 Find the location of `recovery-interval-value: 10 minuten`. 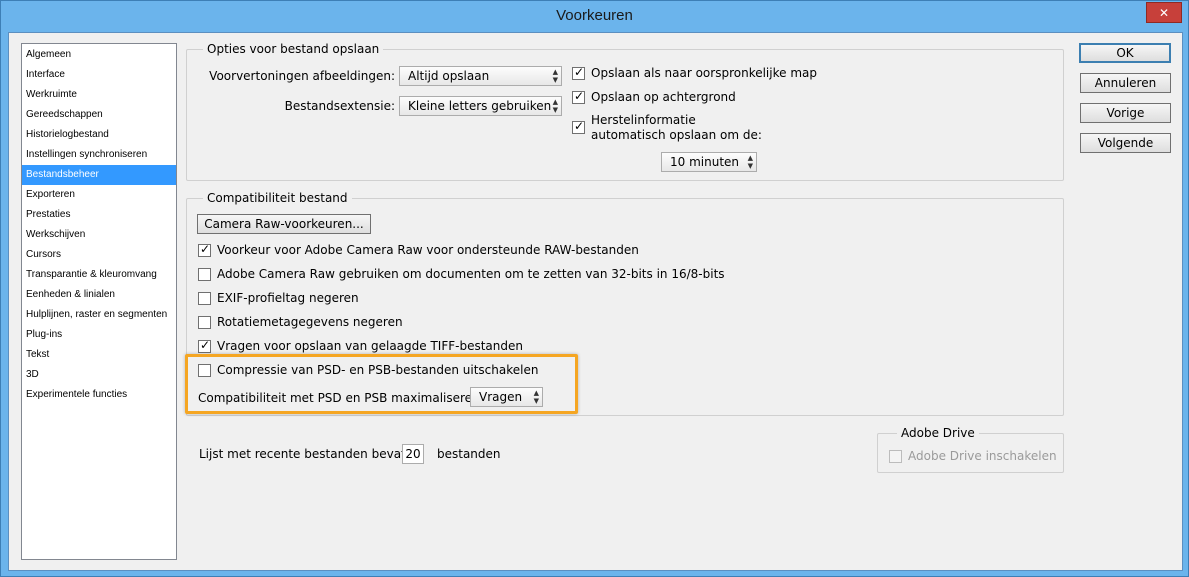

recovery-interval-value: 10 minuten is located at coordinates (705, 162).